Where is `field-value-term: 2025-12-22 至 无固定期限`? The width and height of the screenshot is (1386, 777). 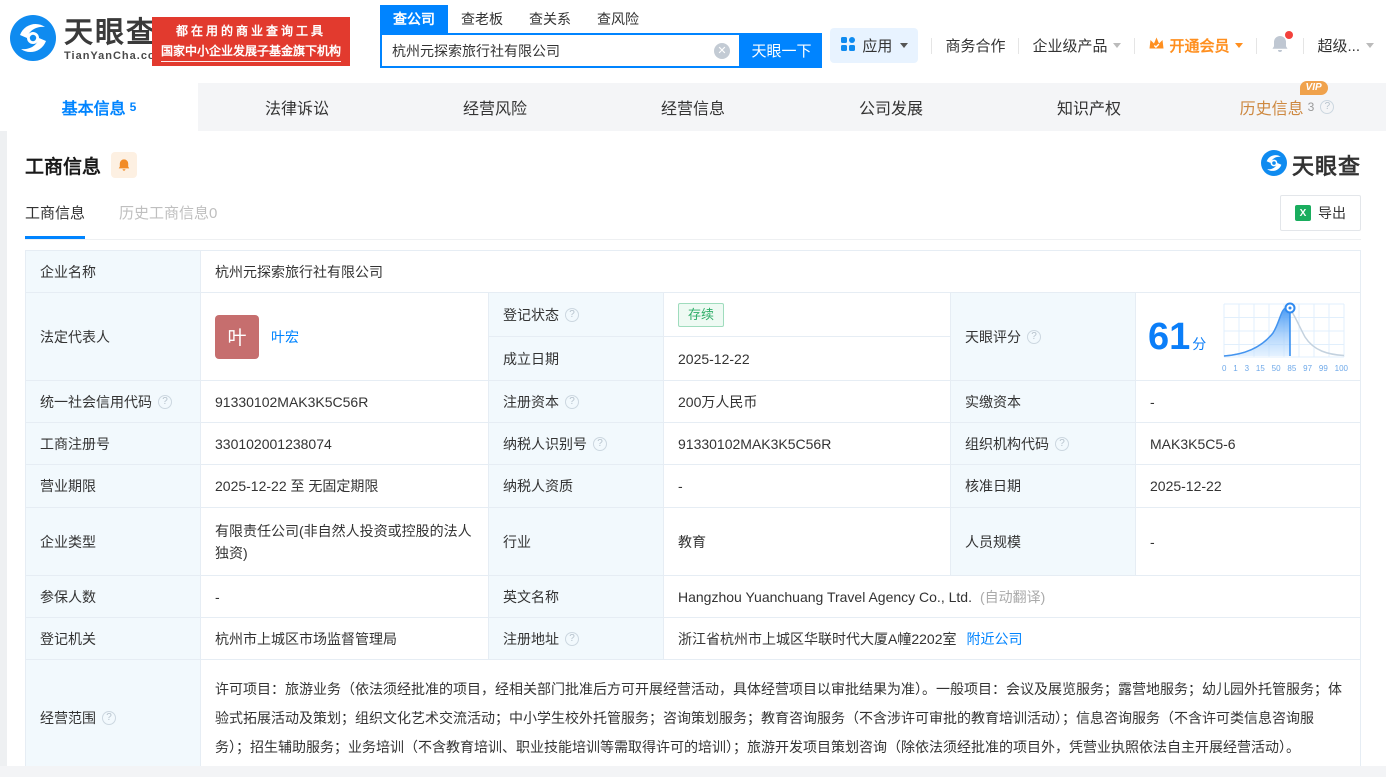 field-value-term: 2025-12-22 至 无固定期限 is located at coordinates (345, 486).